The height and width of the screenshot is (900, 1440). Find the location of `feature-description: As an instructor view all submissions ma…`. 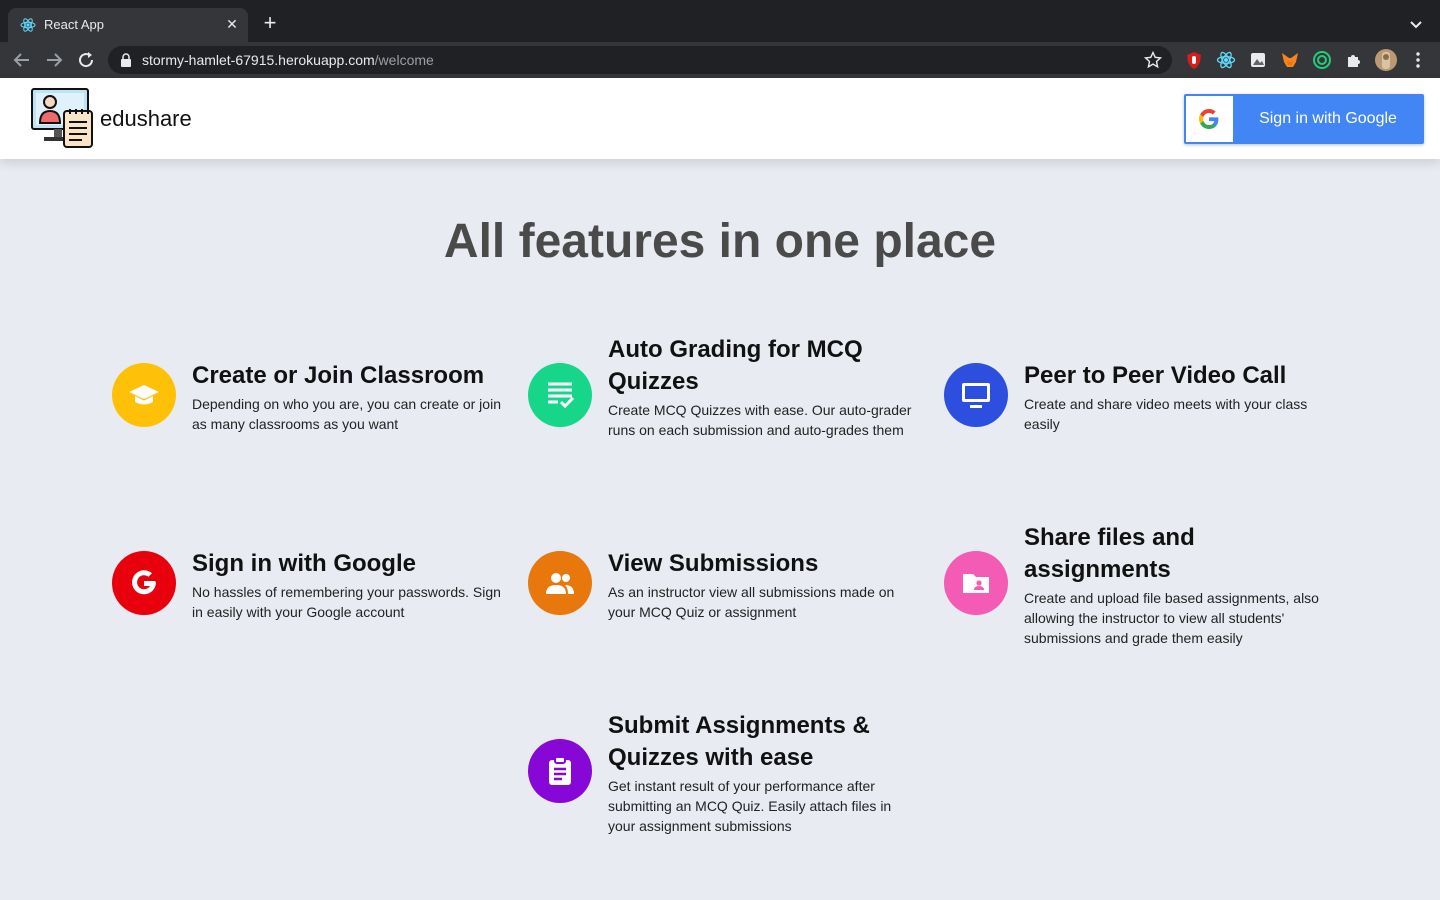

feature-description: As an instructor view all submissions ma… is located at coordinates (751, 602).